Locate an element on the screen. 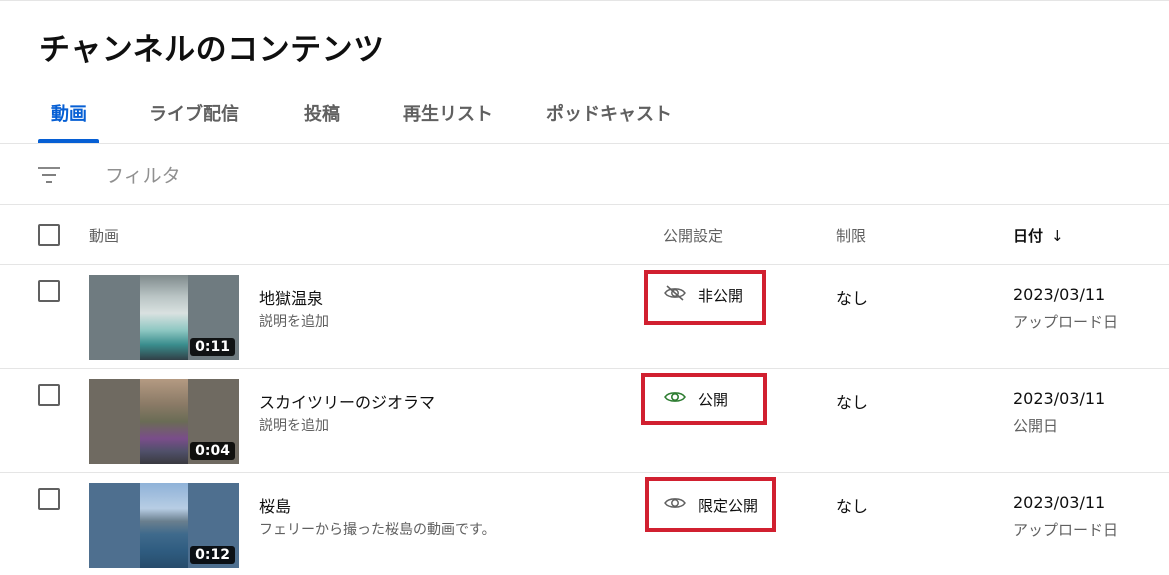 The image size is (1169, 575). active-tab-indicator is located at coordinates (68, 141).